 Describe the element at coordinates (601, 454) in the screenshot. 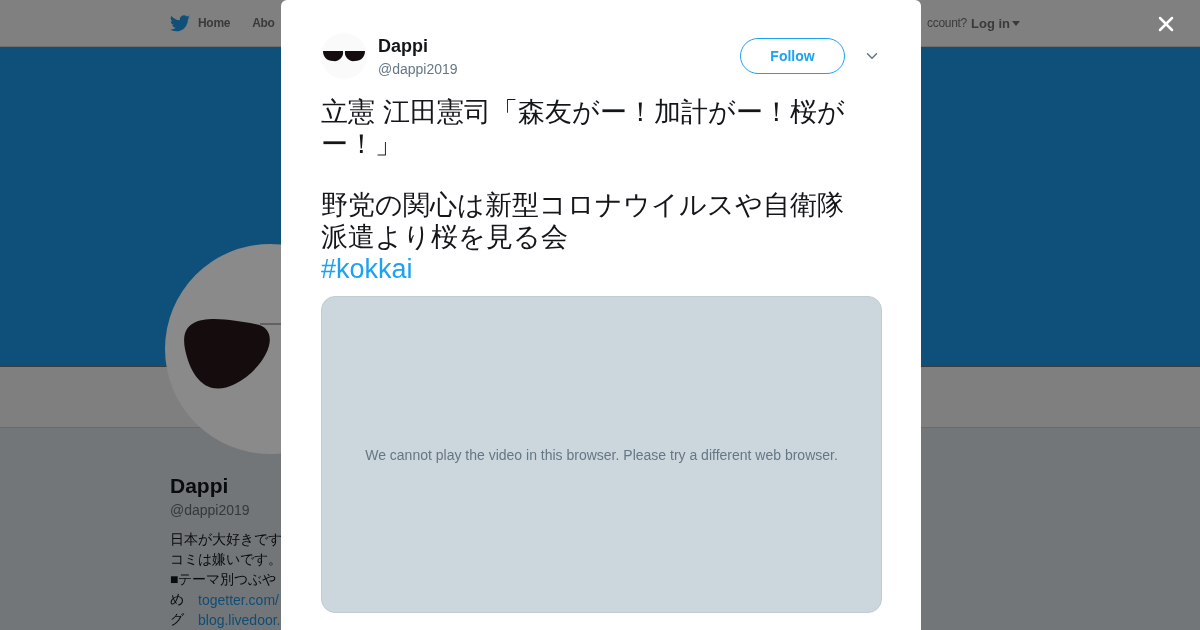

I see `video-error-message: We cannot play the video in this browser. Please try a different web browser.` at that location.